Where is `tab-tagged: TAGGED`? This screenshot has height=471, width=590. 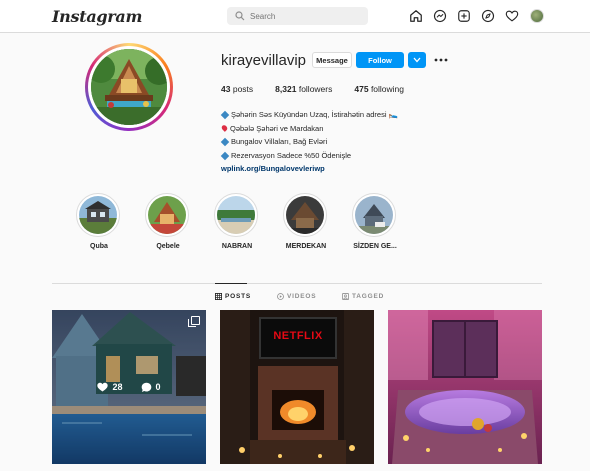 tab-tagged: TAGGED is located at coordinates (363, 296).